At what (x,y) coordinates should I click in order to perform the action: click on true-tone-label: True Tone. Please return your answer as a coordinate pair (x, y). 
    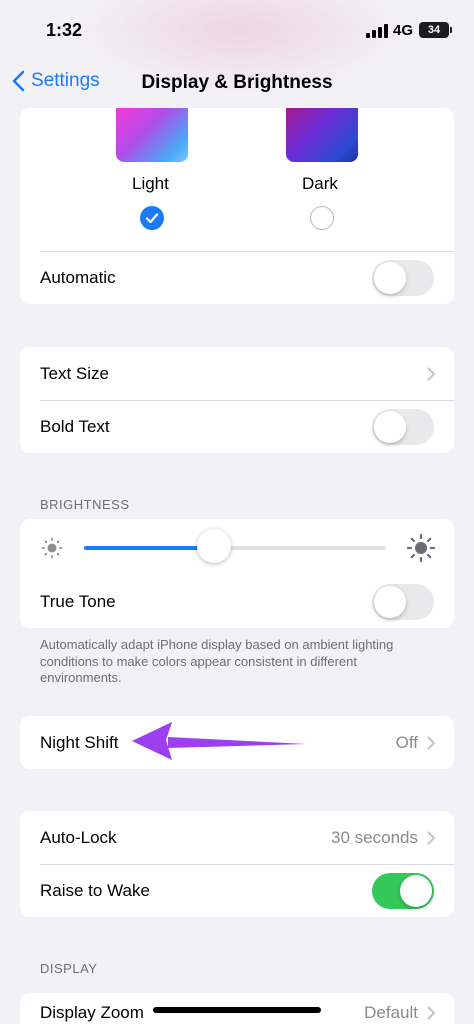
    Looking at the image, I should click on (78, 601).